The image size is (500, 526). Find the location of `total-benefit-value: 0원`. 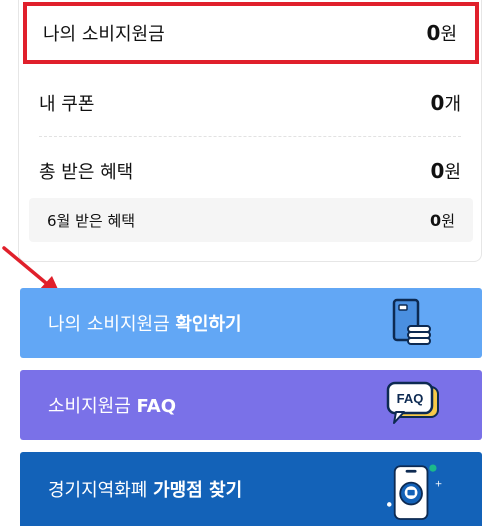

total-benefit-value: 0원 is located at coordinates (445, 171).